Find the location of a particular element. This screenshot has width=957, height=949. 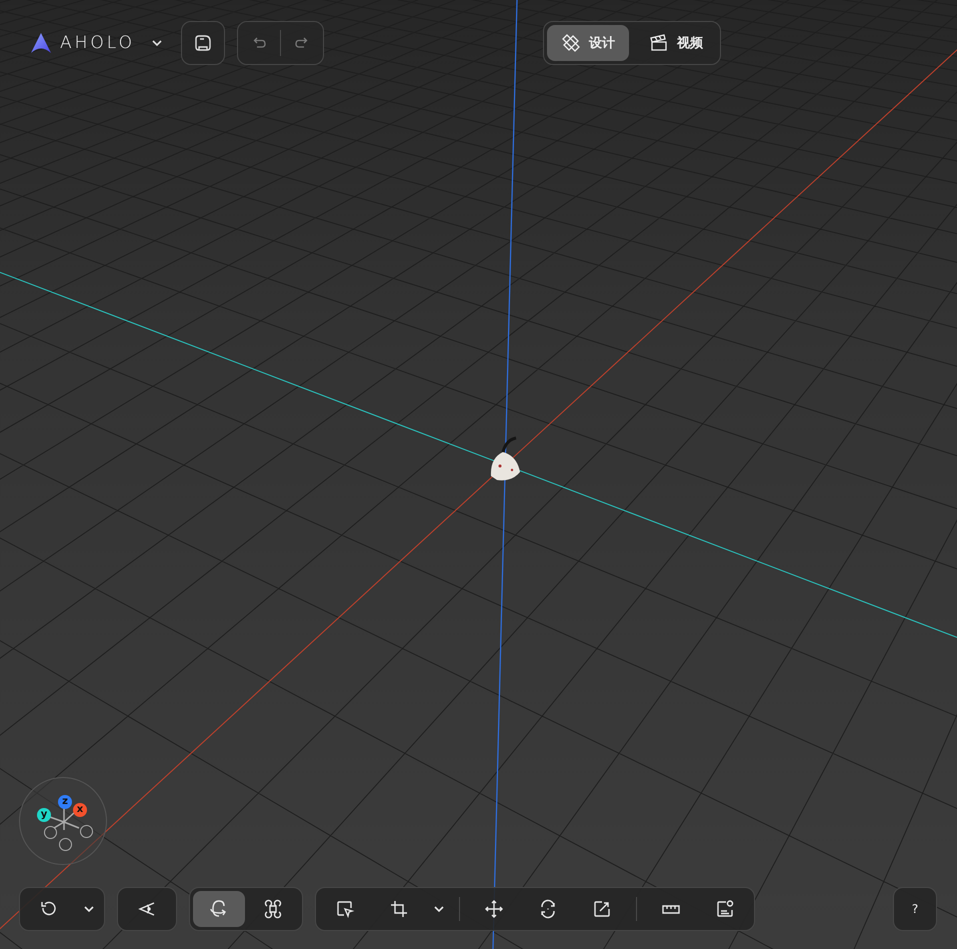

save-icon is located at coordinates (203, 43).